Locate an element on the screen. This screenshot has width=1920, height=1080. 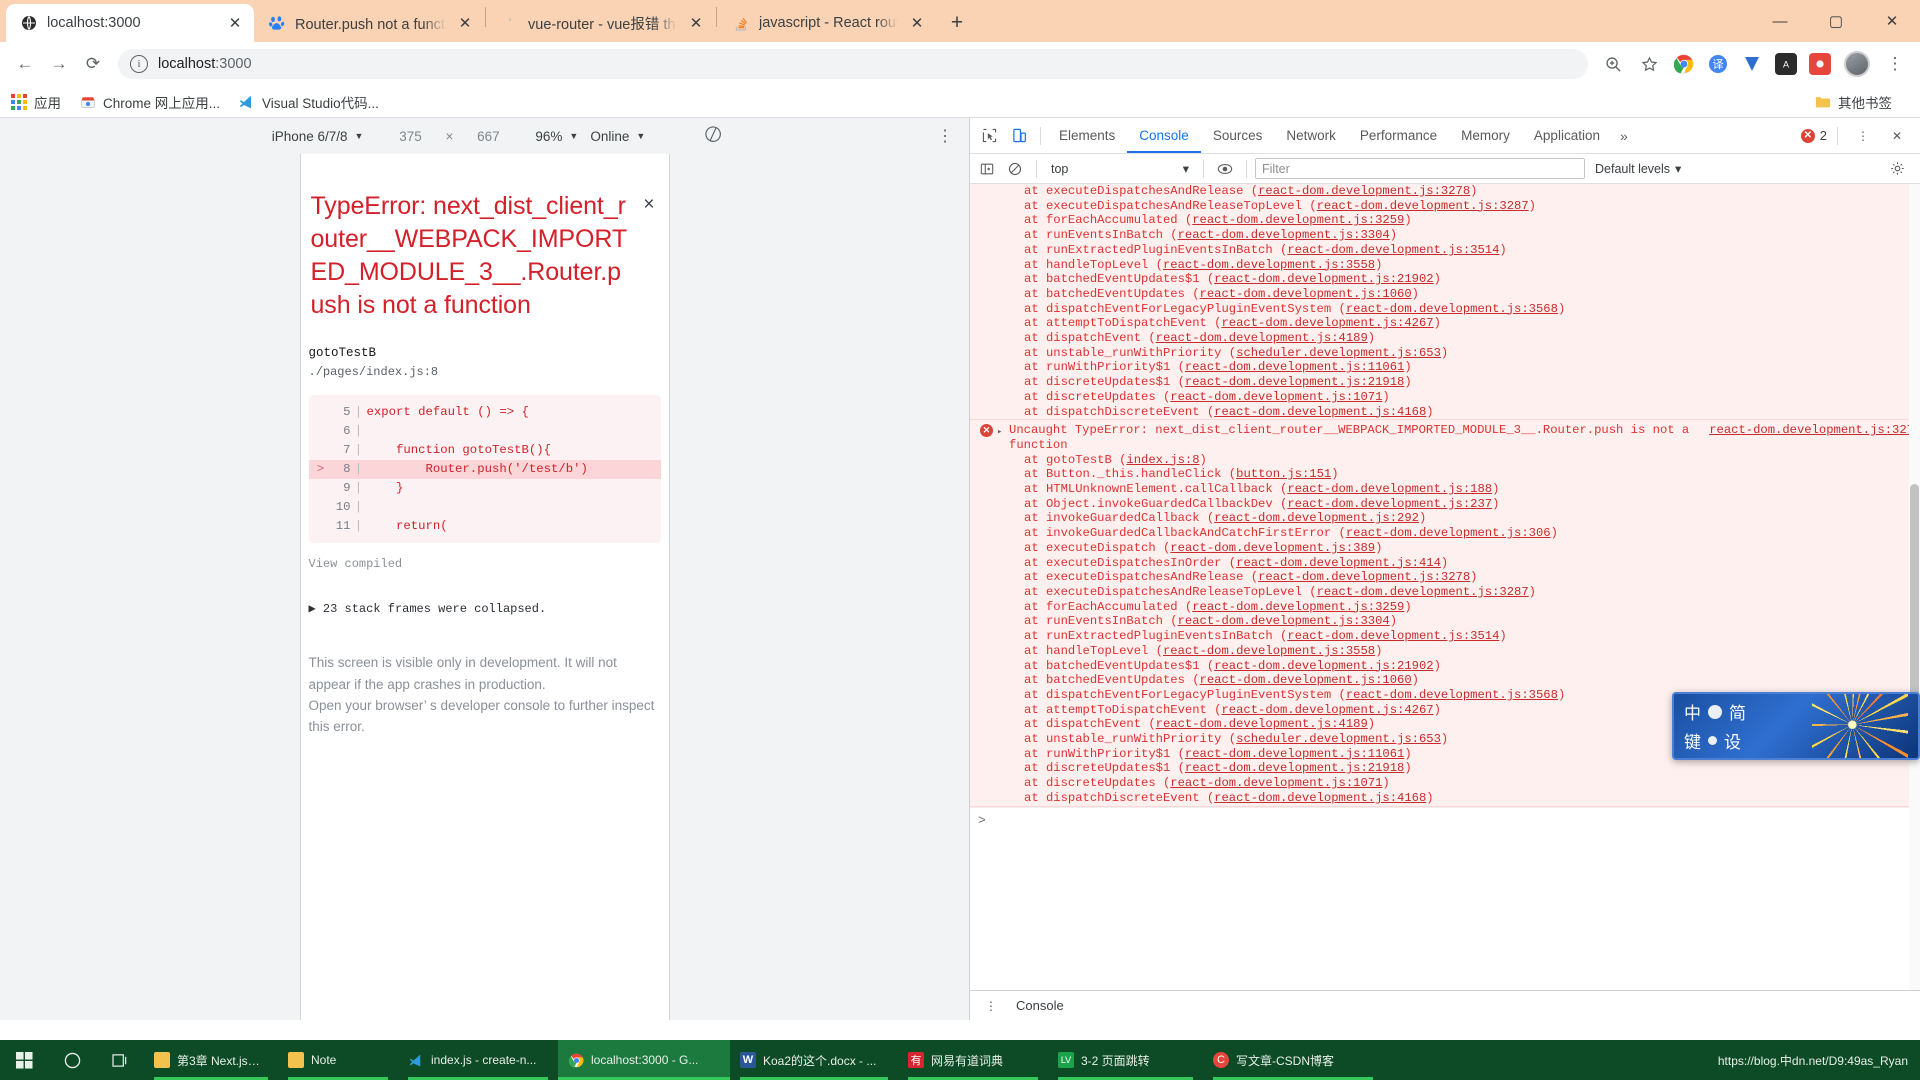
tab-console: Console is located at coordinates (1164, 135).